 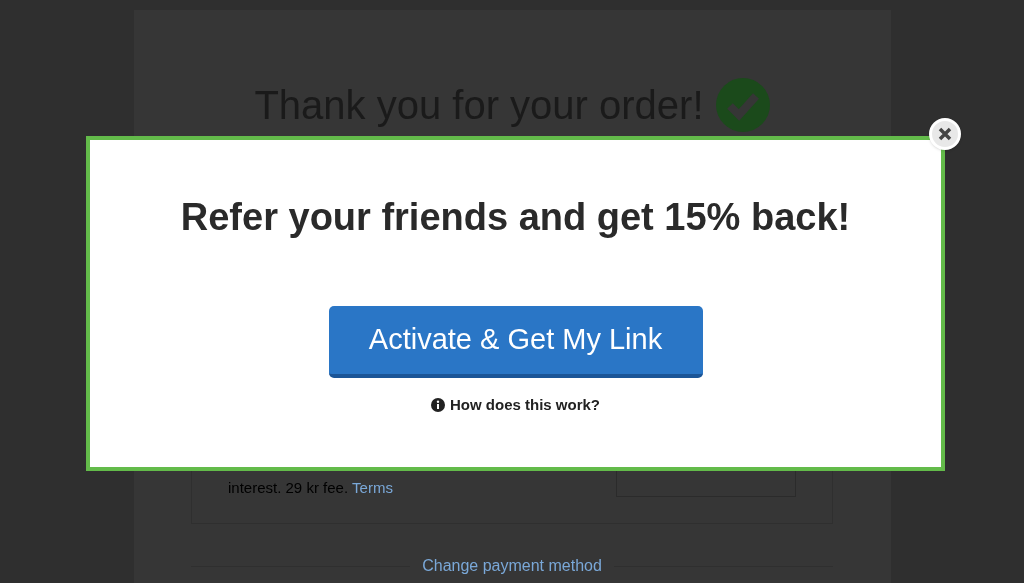 I want to click on info-icon, so click(x=438, y=405).